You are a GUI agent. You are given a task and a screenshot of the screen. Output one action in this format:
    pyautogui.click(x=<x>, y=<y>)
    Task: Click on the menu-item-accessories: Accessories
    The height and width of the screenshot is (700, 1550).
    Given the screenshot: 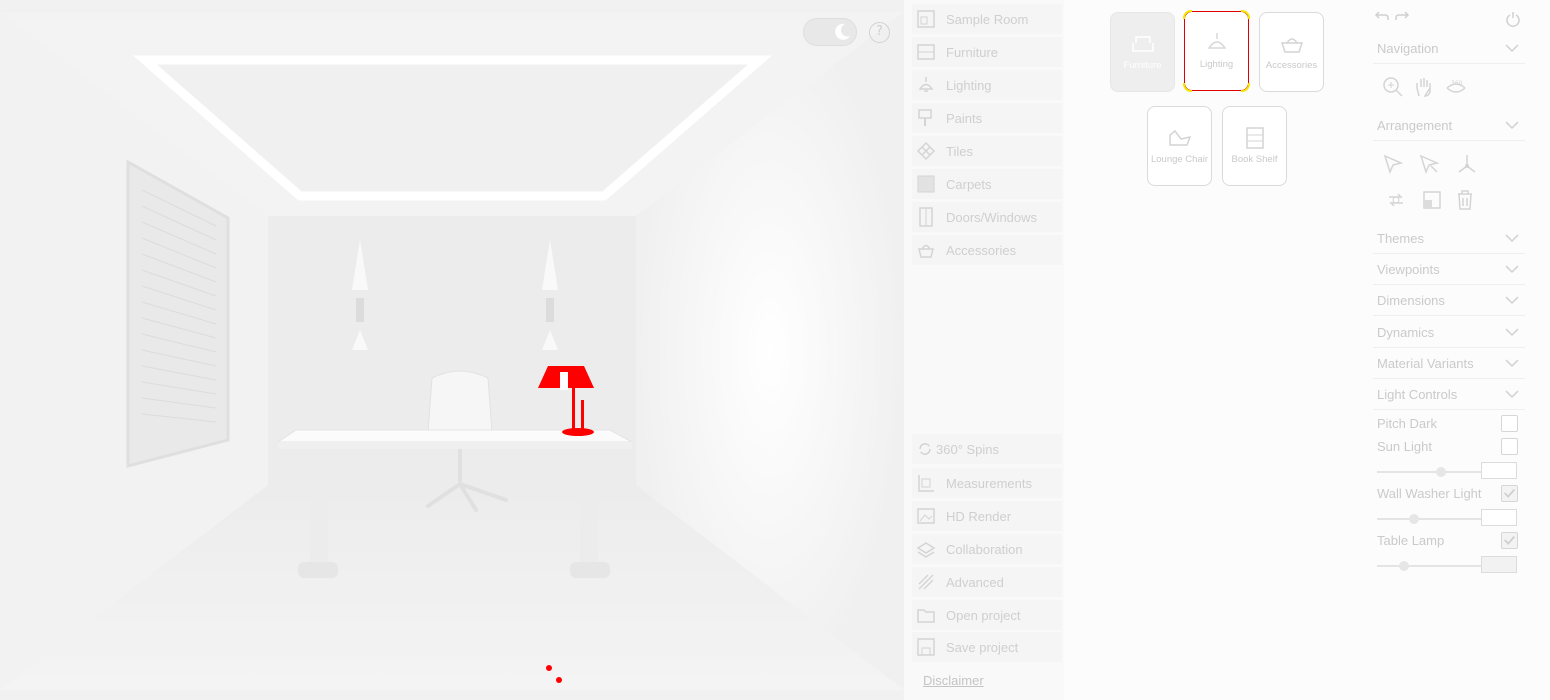 What is the action you would take?
    pyautogui.click(x=987, y=250)
    